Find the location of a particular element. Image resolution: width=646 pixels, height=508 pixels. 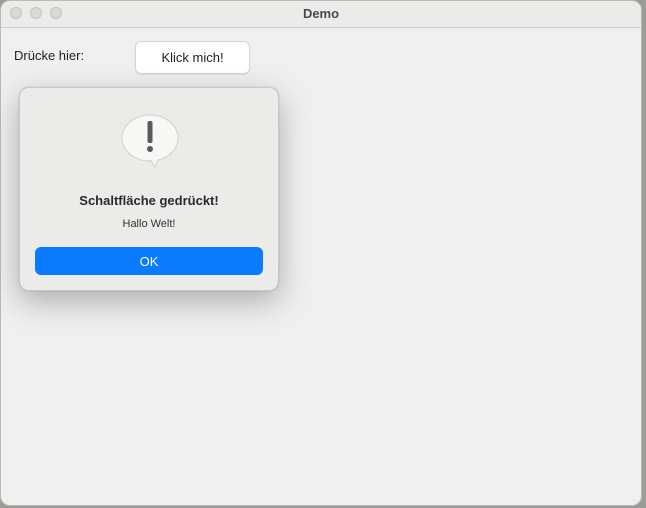

alert-message: Hallo Welt! is located at coordinates (149, 224).